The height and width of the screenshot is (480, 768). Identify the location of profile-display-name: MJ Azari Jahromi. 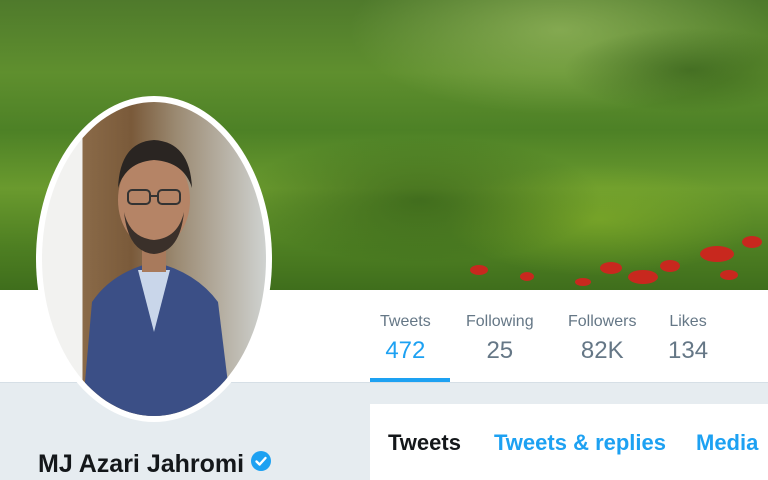
(155, 464).